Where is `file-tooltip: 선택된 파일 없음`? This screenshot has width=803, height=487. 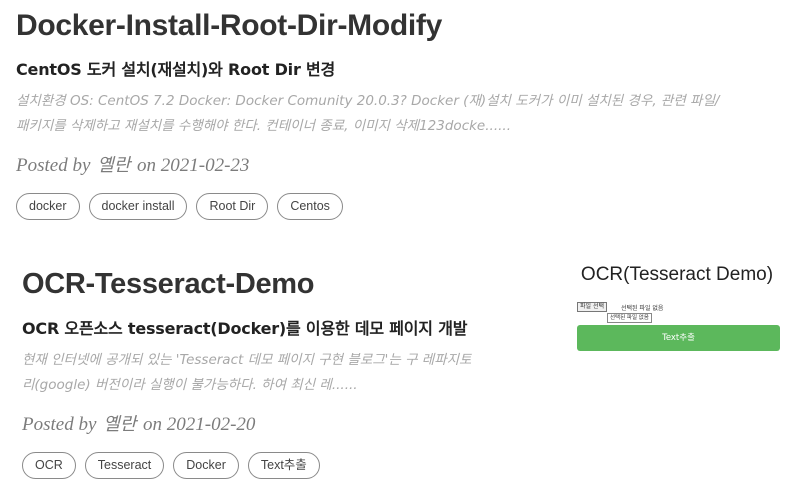 file-tooltip: 선택된 파일 없음 is located at coordinates (629, 318).